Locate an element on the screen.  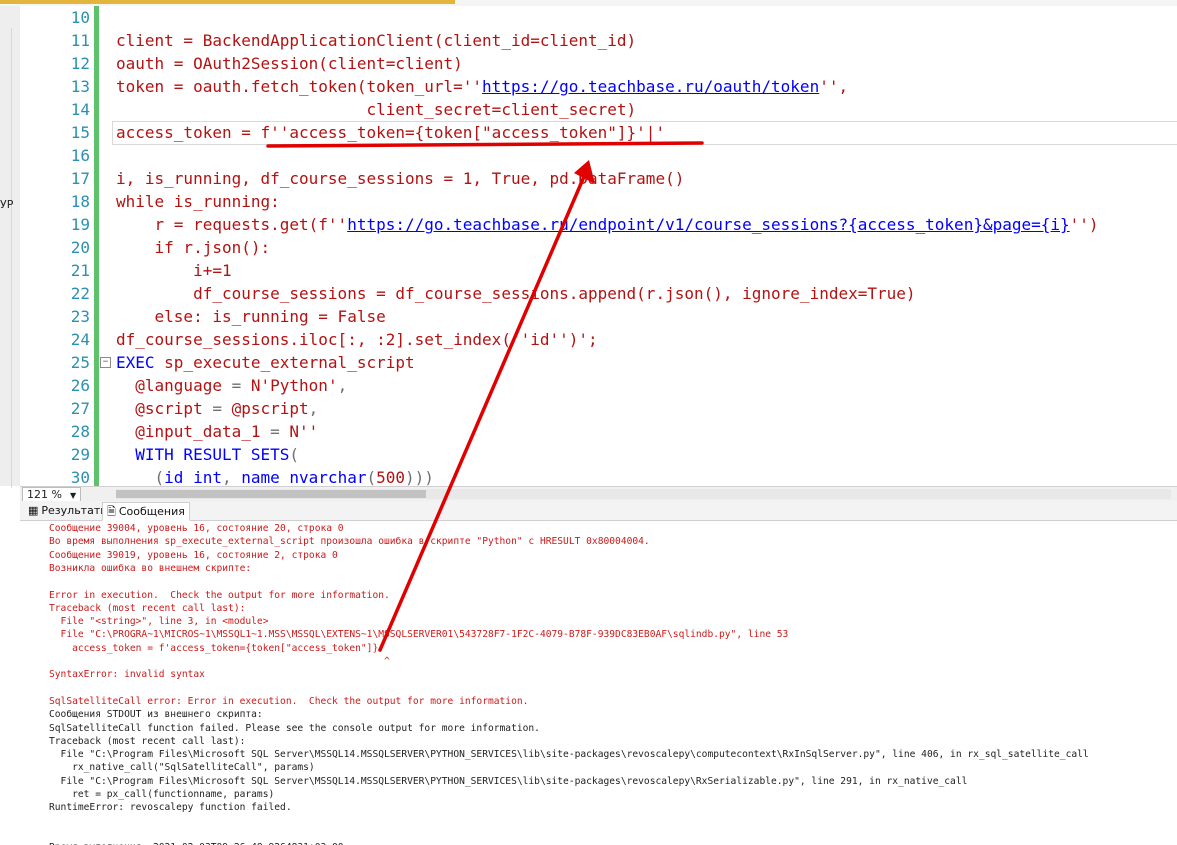
code-text: i+=1 is located at coordinates (174, 270).